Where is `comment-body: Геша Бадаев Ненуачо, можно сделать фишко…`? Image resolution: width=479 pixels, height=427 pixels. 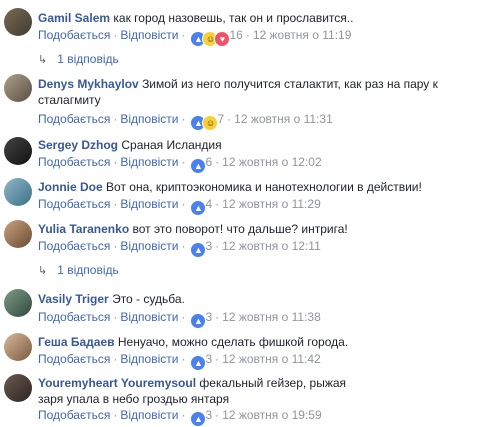
comment-body: Геша Бадаев Ненуачо, можно сделать фишко… is located at coordinates (255, 342).